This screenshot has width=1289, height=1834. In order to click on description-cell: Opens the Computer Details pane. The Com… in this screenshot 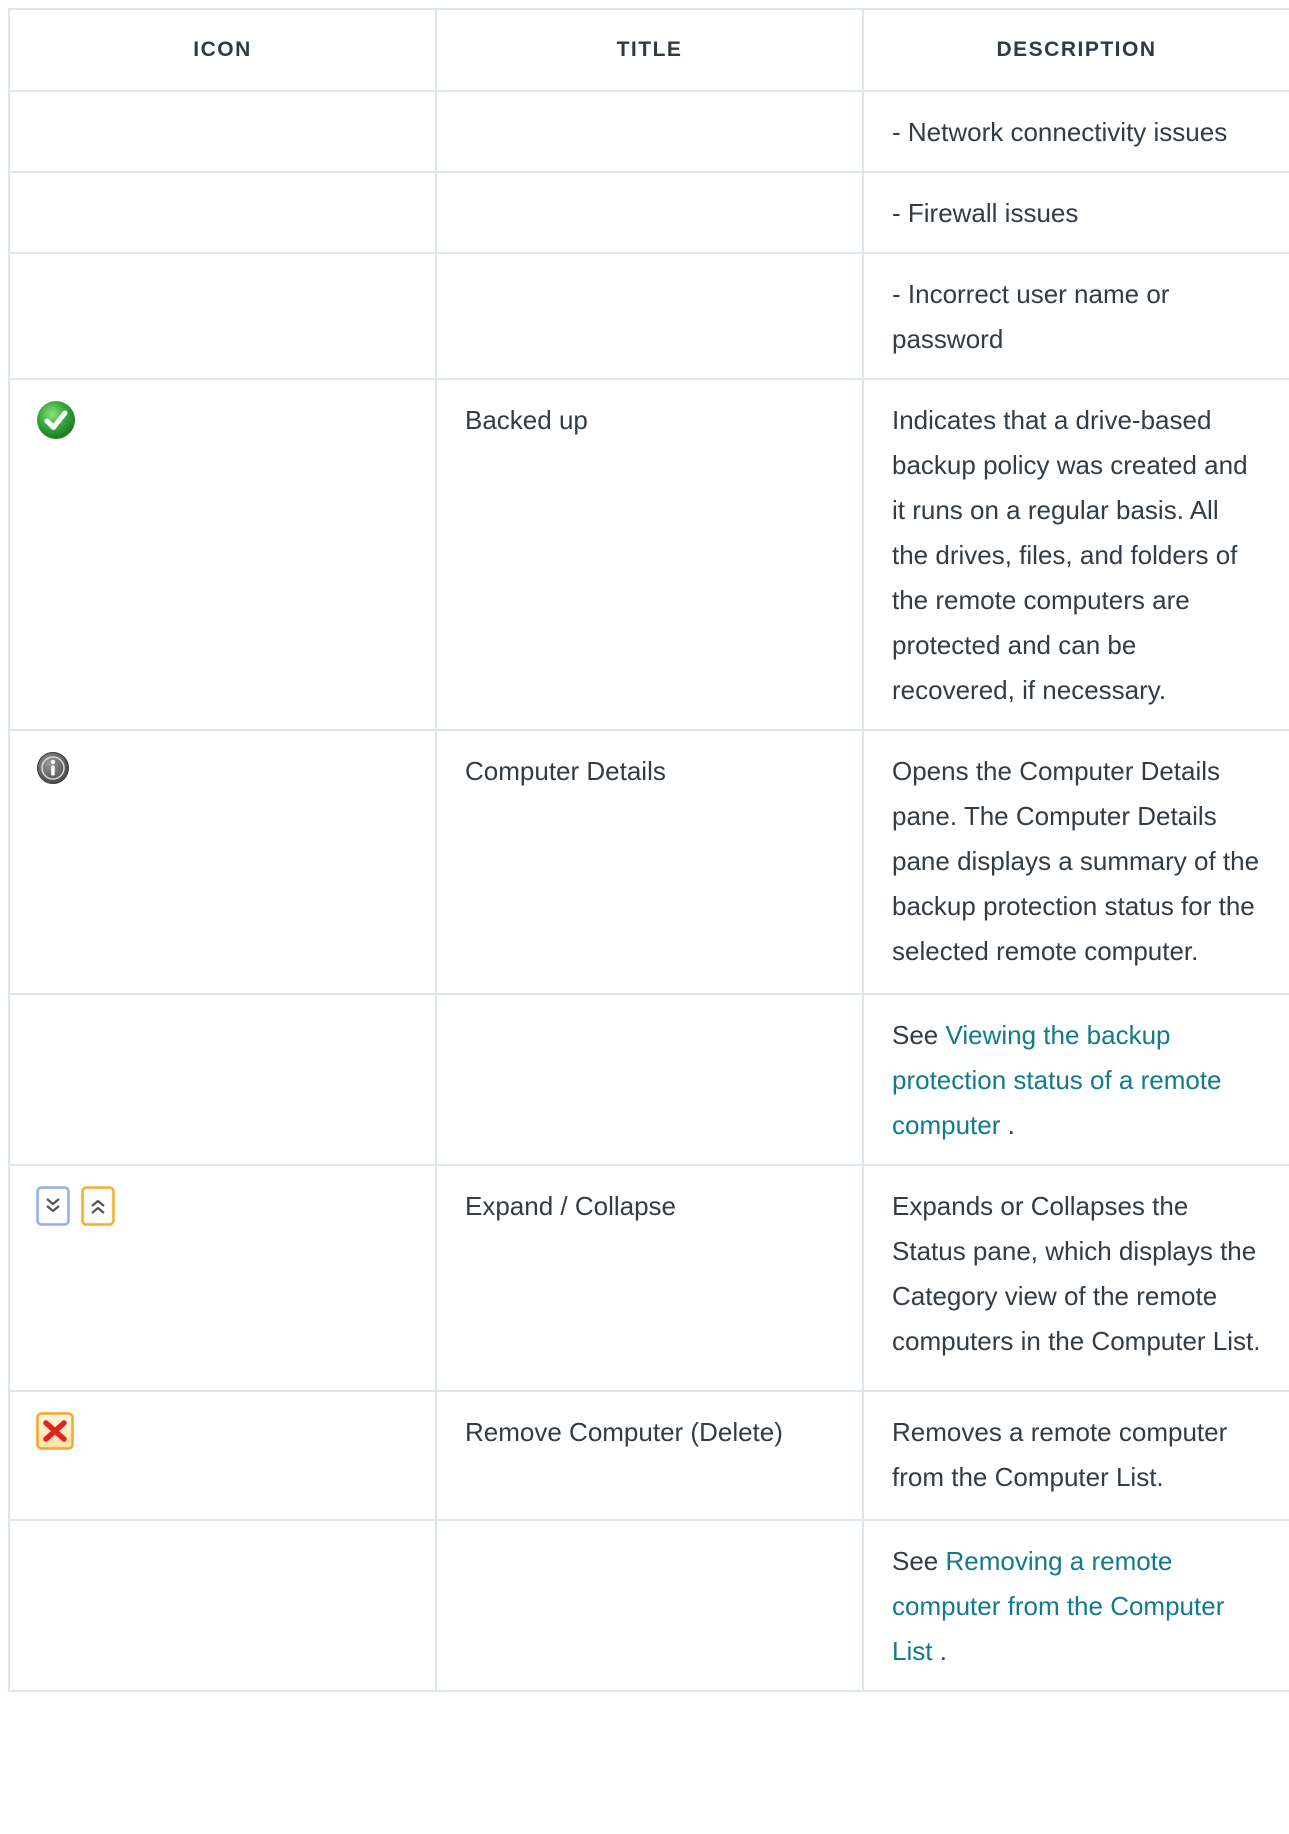, I will do `click(1075, 862)`.